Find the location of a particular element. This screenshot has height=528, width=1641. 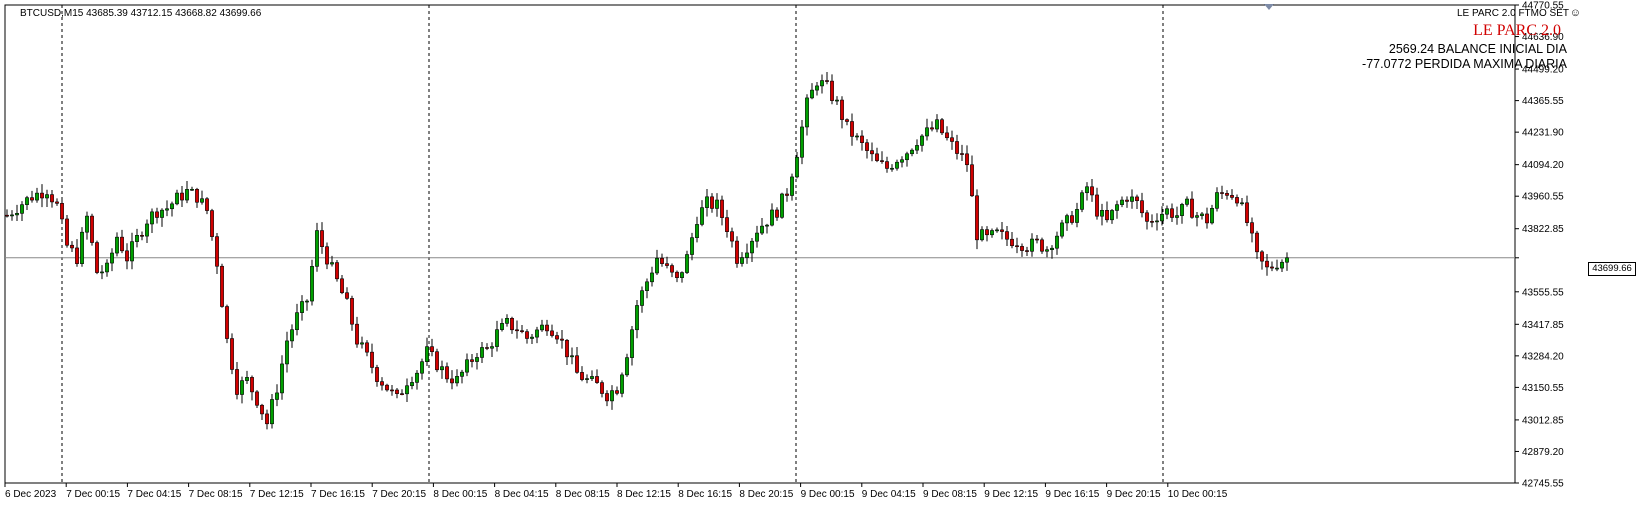

shift-marker-icon is located at coordinates (1269, 7).